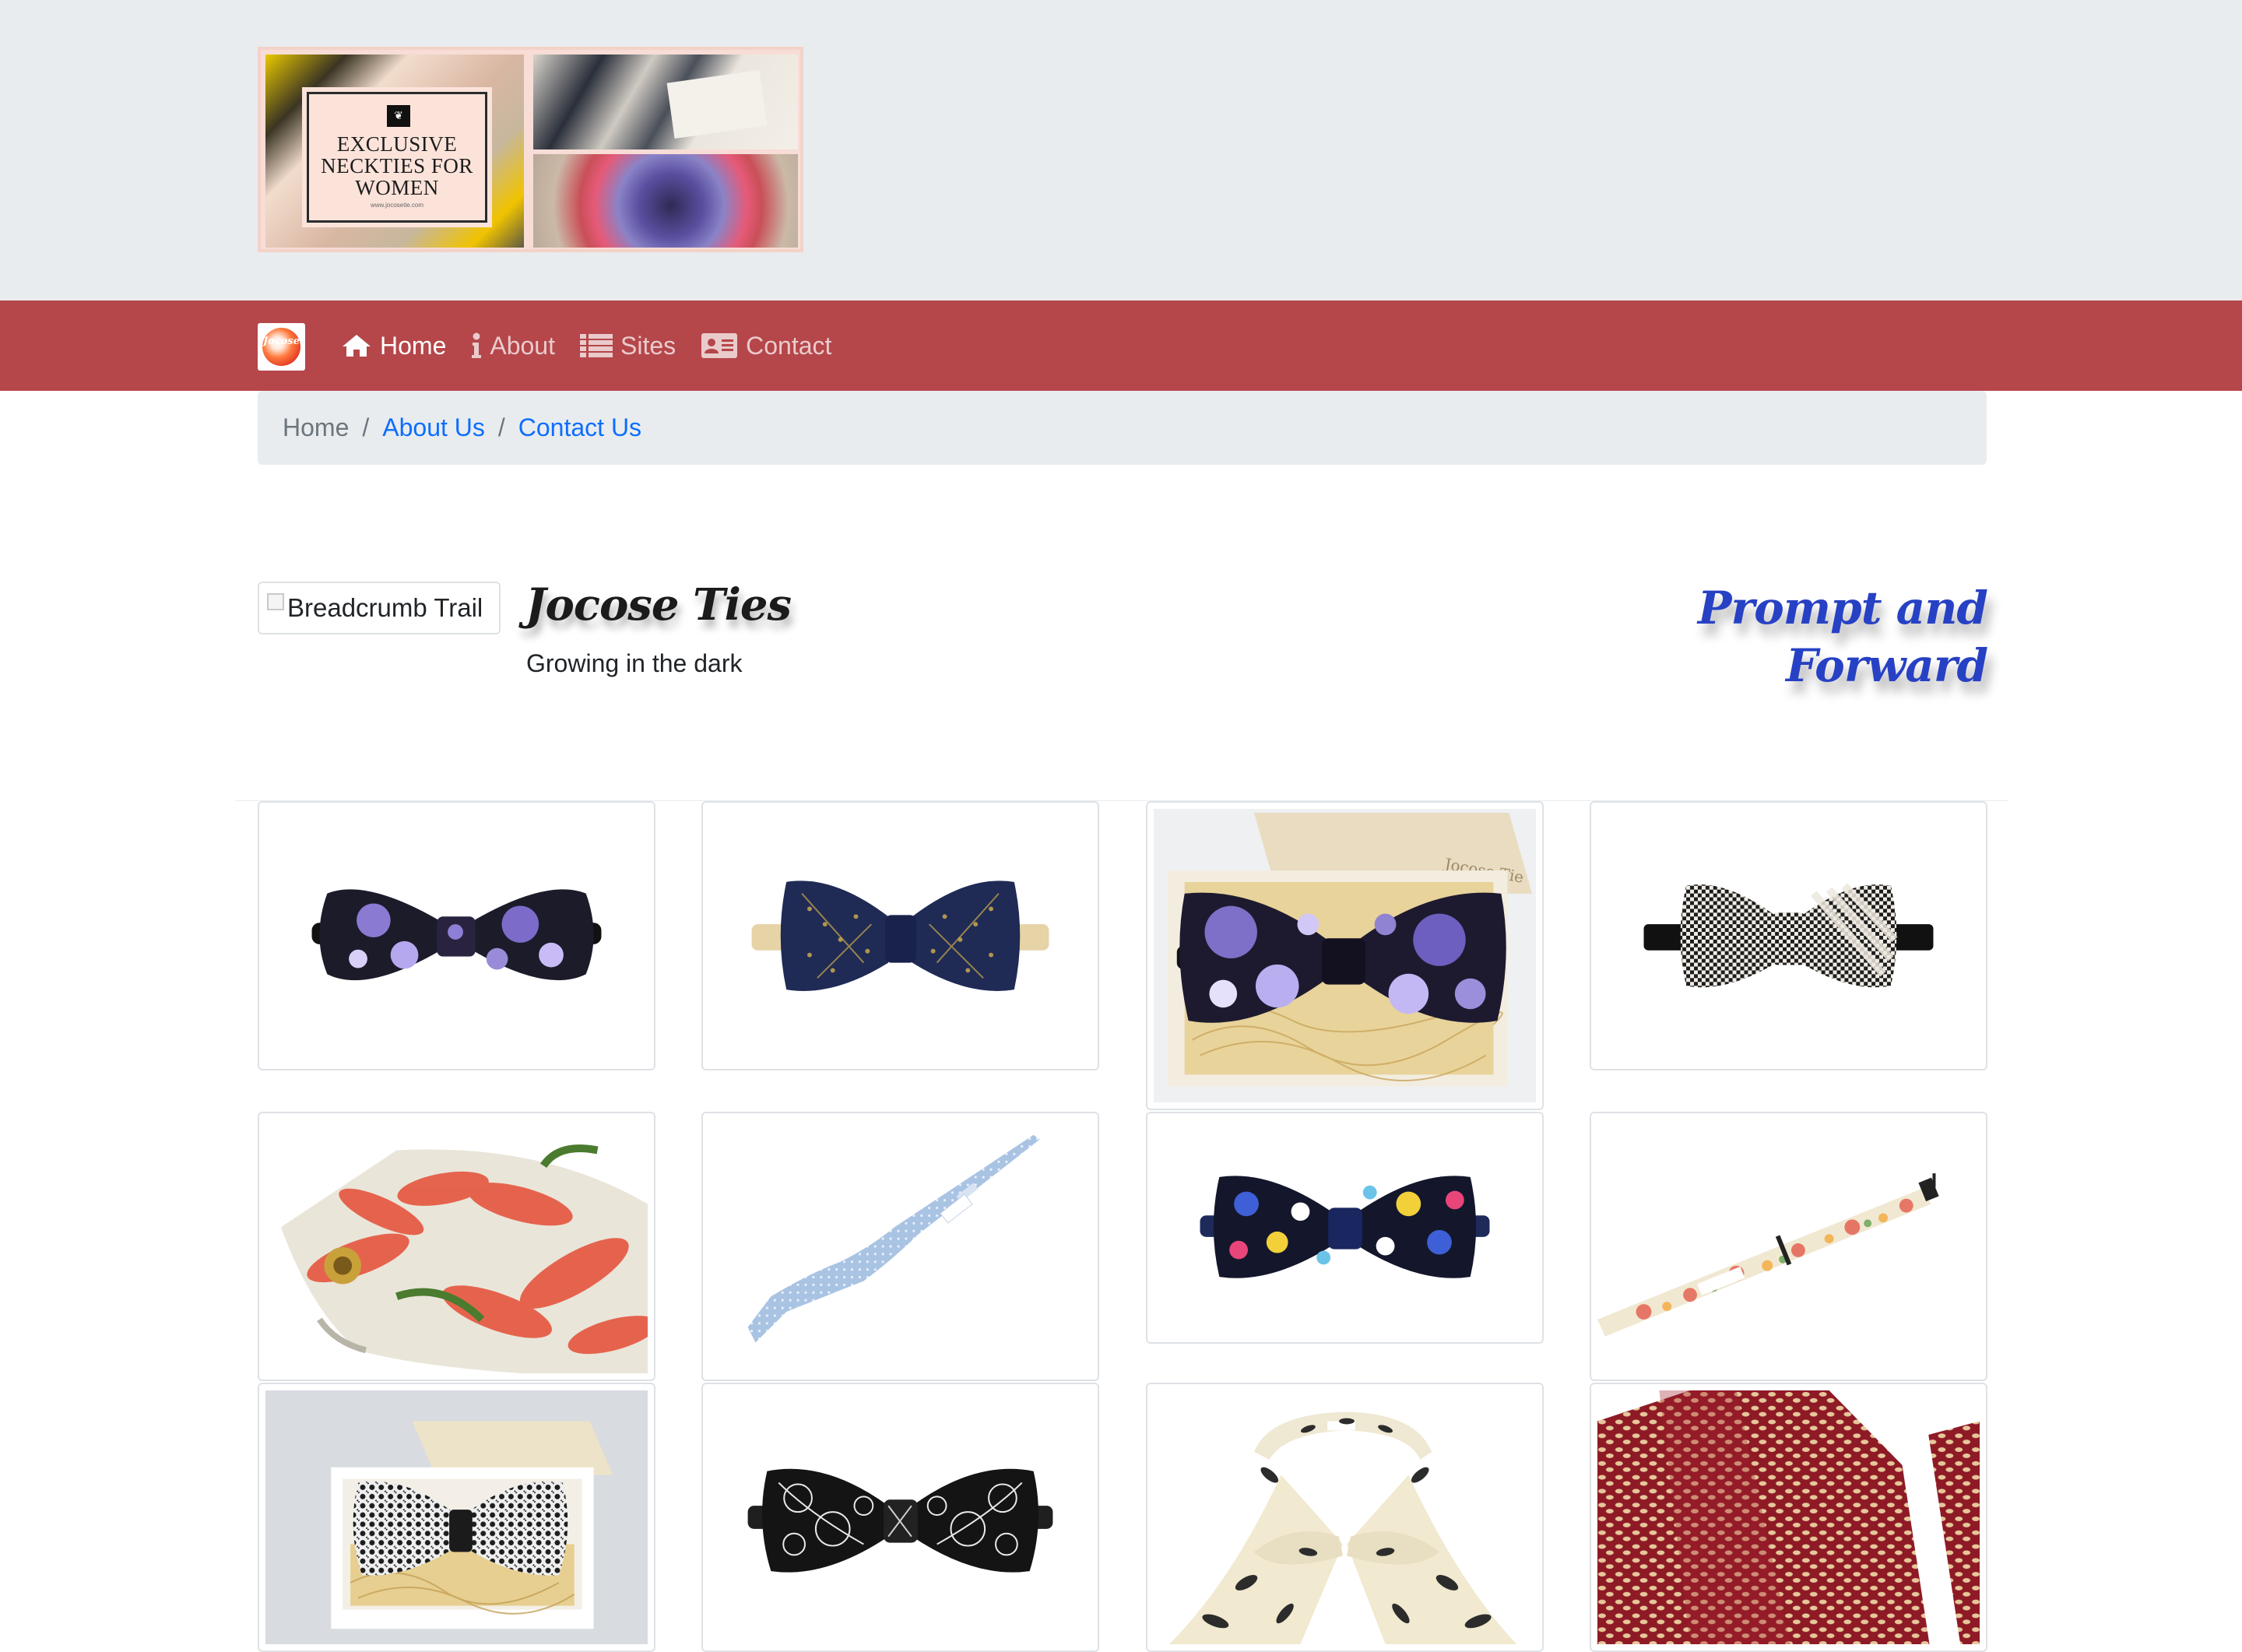 The height and width of the screenshot is (1652, 2242). I want to click on tagline-line-2: Forward, so click(1887, 665).